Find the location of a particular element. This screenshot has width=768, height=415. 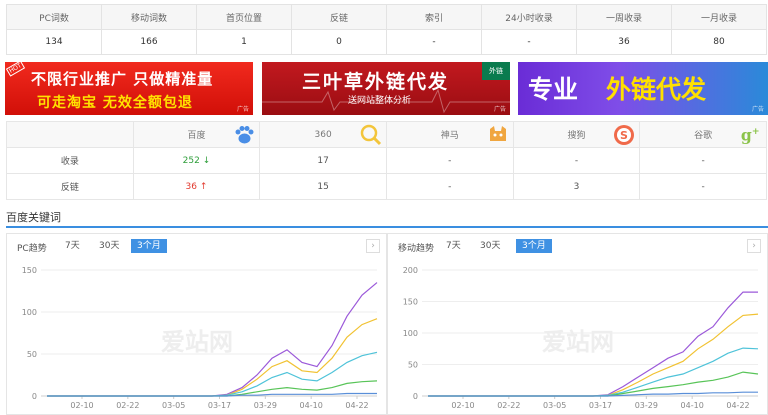

engine-name: 谷歌 is located at coordinates (703, 136).